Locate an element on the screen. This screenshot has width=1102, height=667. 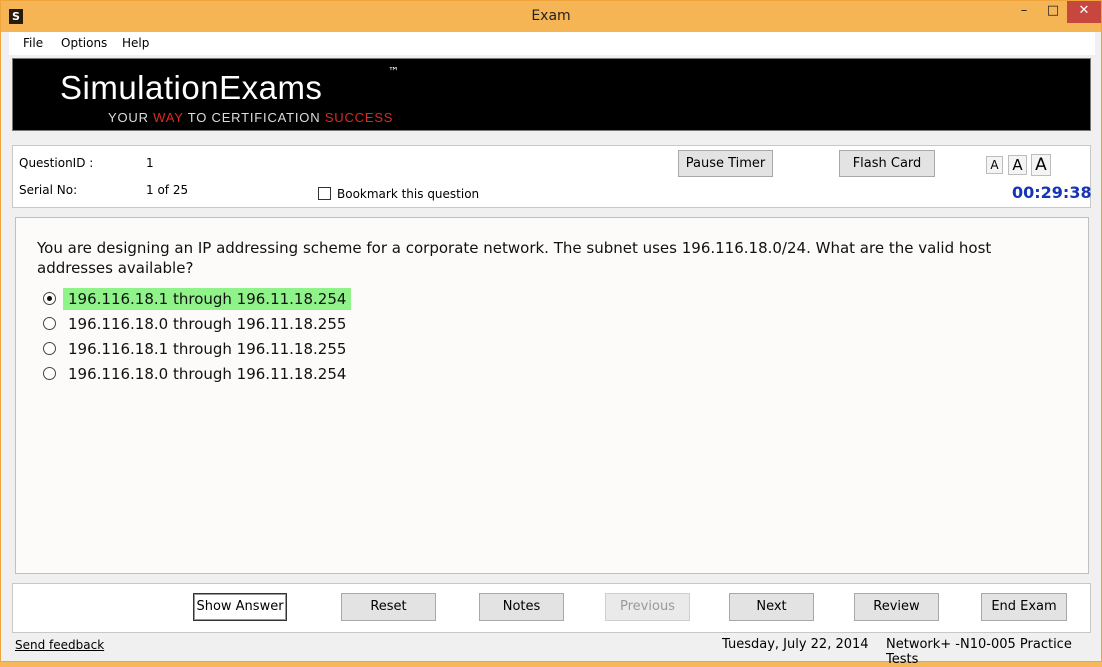
reset-button: Reset is located at coordinates (388, 607).